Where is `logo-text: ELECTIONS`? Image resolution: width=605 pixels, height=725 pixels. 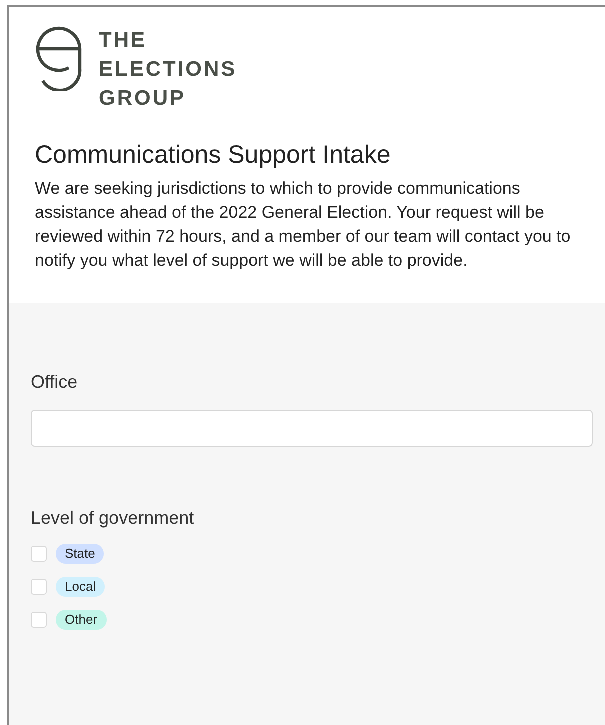
logo-text: ELECTIONS is located at coordinates (168, 70).